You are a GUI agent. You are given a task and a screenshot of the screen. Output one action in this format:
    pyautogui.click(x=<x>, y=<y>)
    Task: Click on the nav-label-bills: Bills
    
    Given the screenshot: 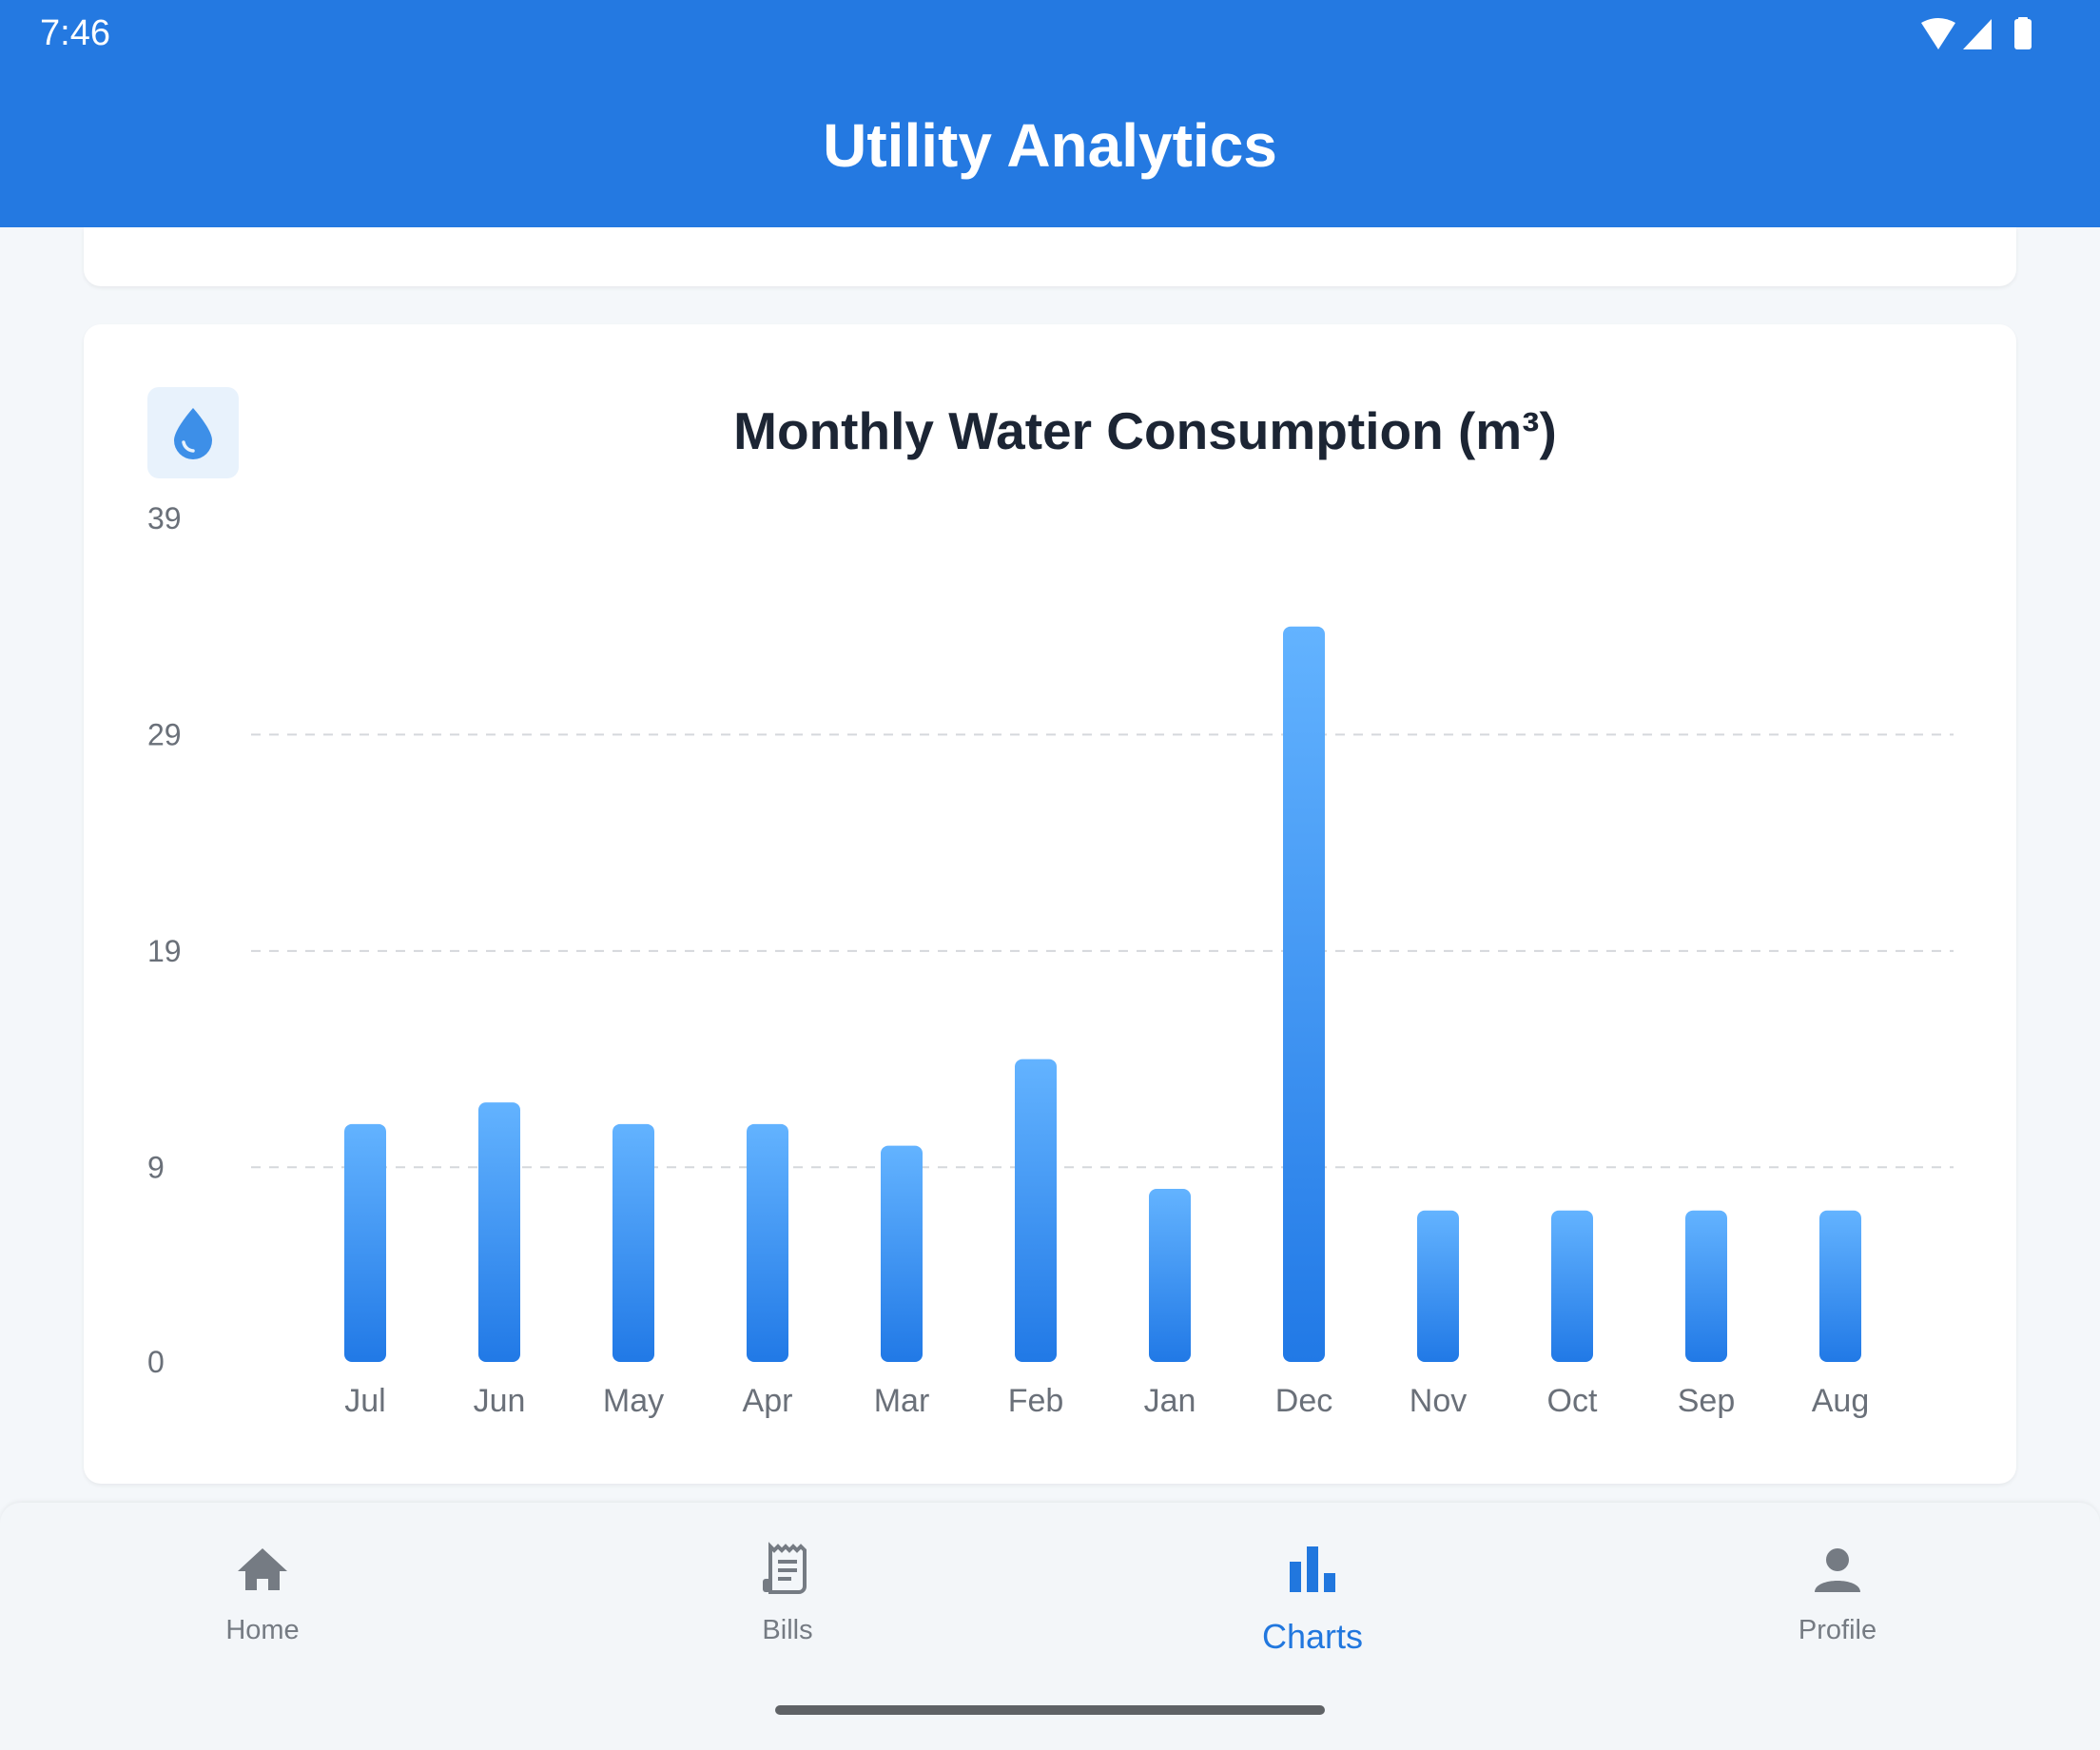 What is the action you would take?
    pyautogui.click(x=787, y=1630)
    